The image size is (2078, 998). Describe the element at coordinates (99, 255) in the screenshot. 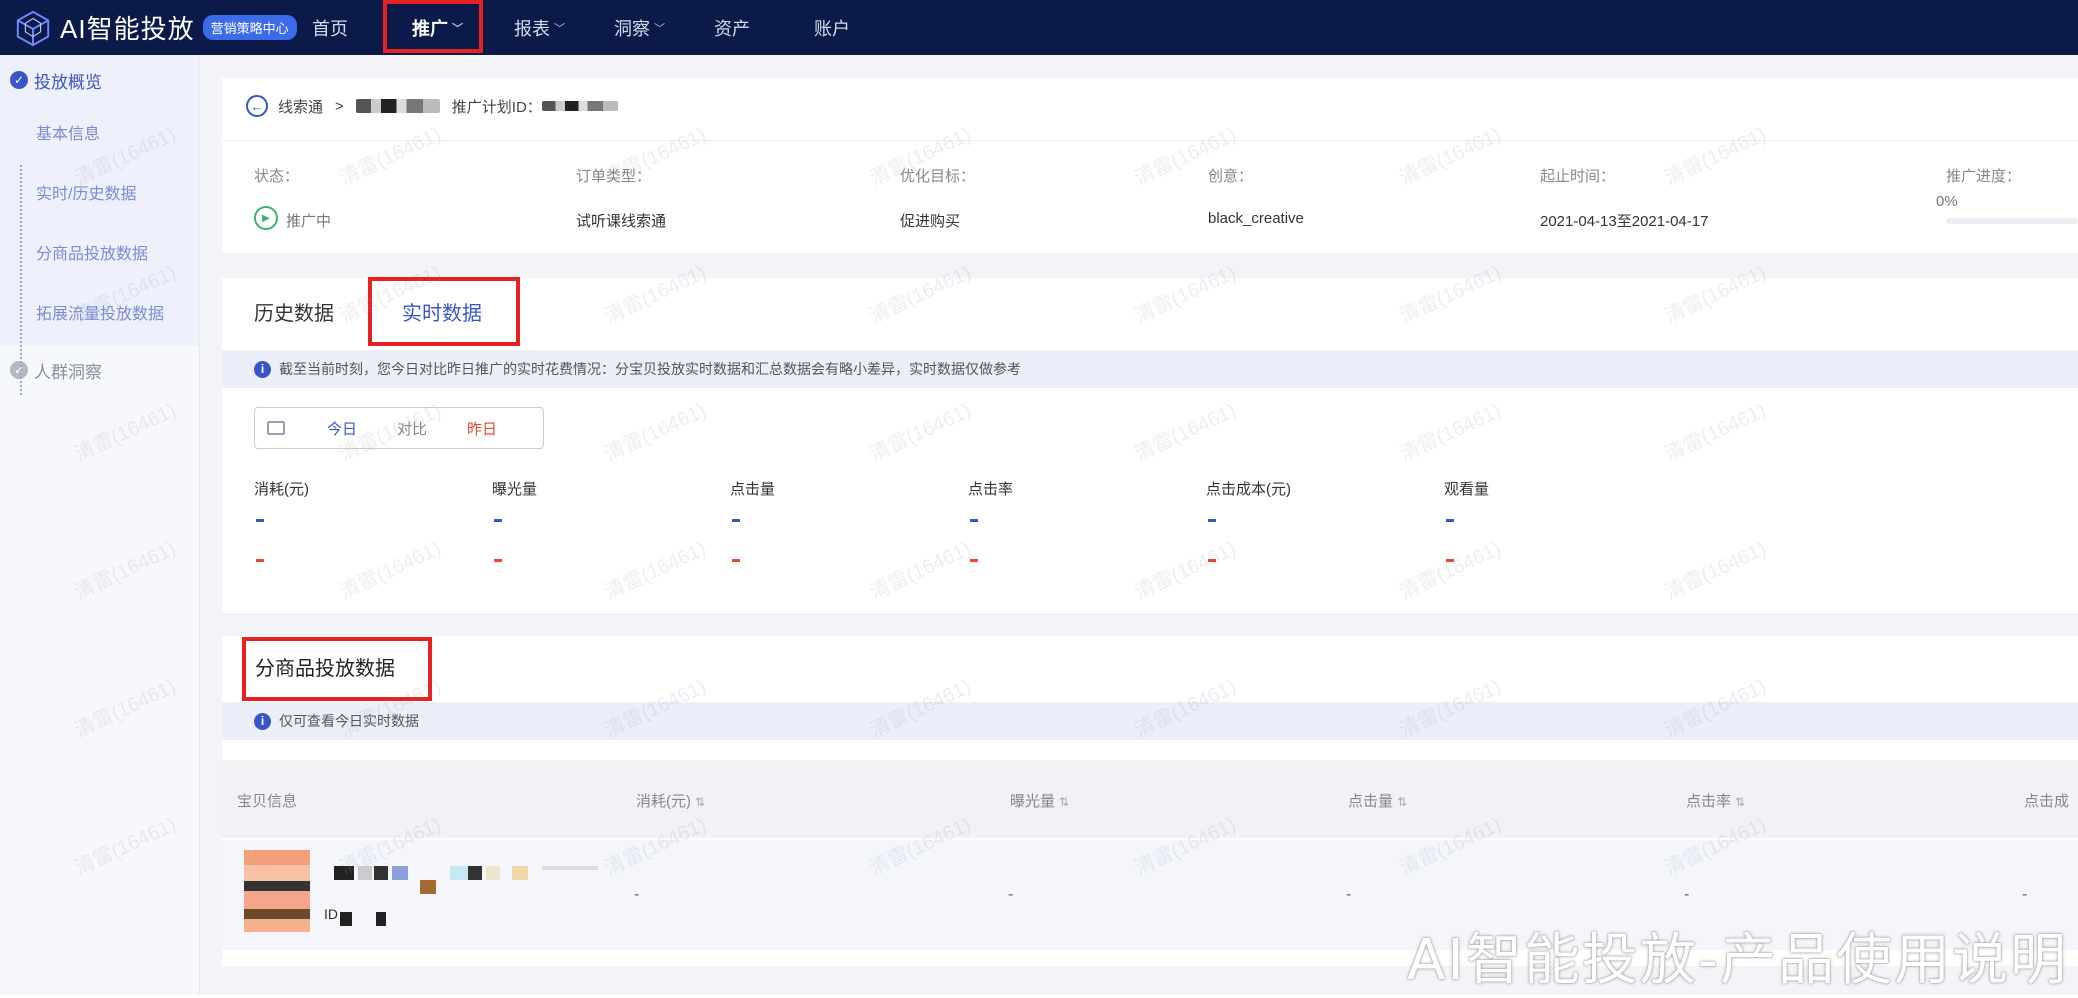

I see `sidebar-item-product-data: 分商品投放数据` at that location.